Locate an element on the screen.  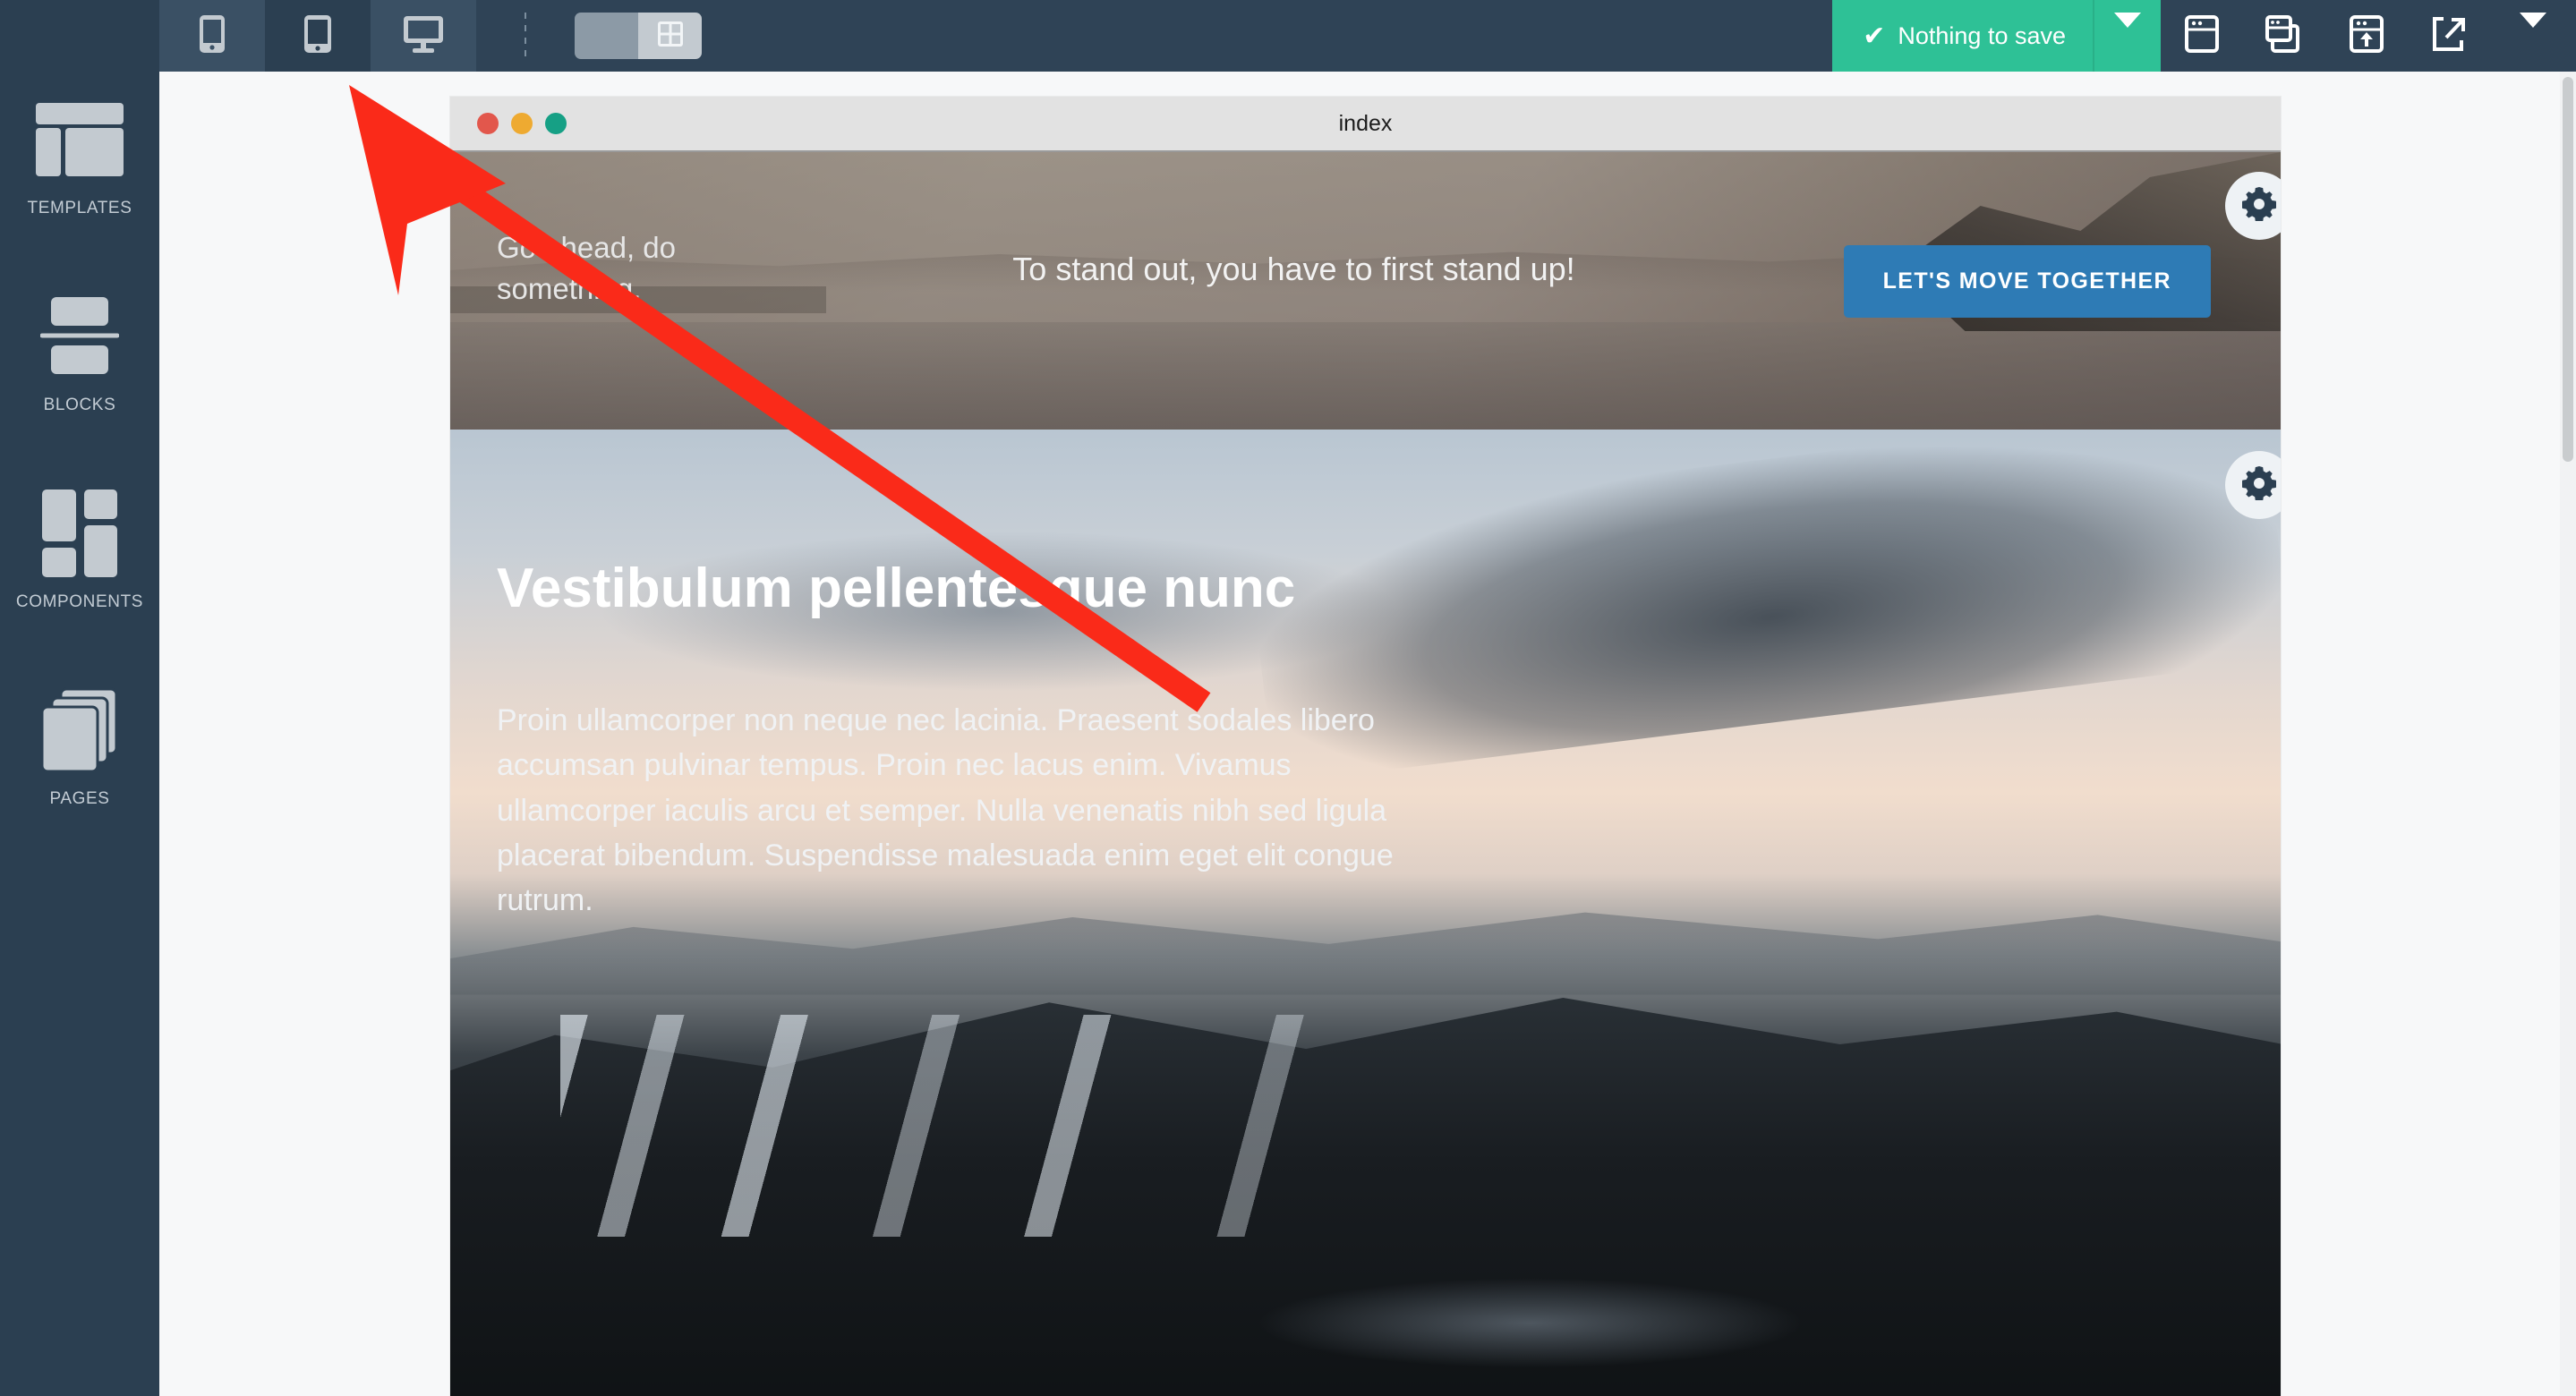
save-status-label: Nothing to save is located at coordinates (1982, 35).